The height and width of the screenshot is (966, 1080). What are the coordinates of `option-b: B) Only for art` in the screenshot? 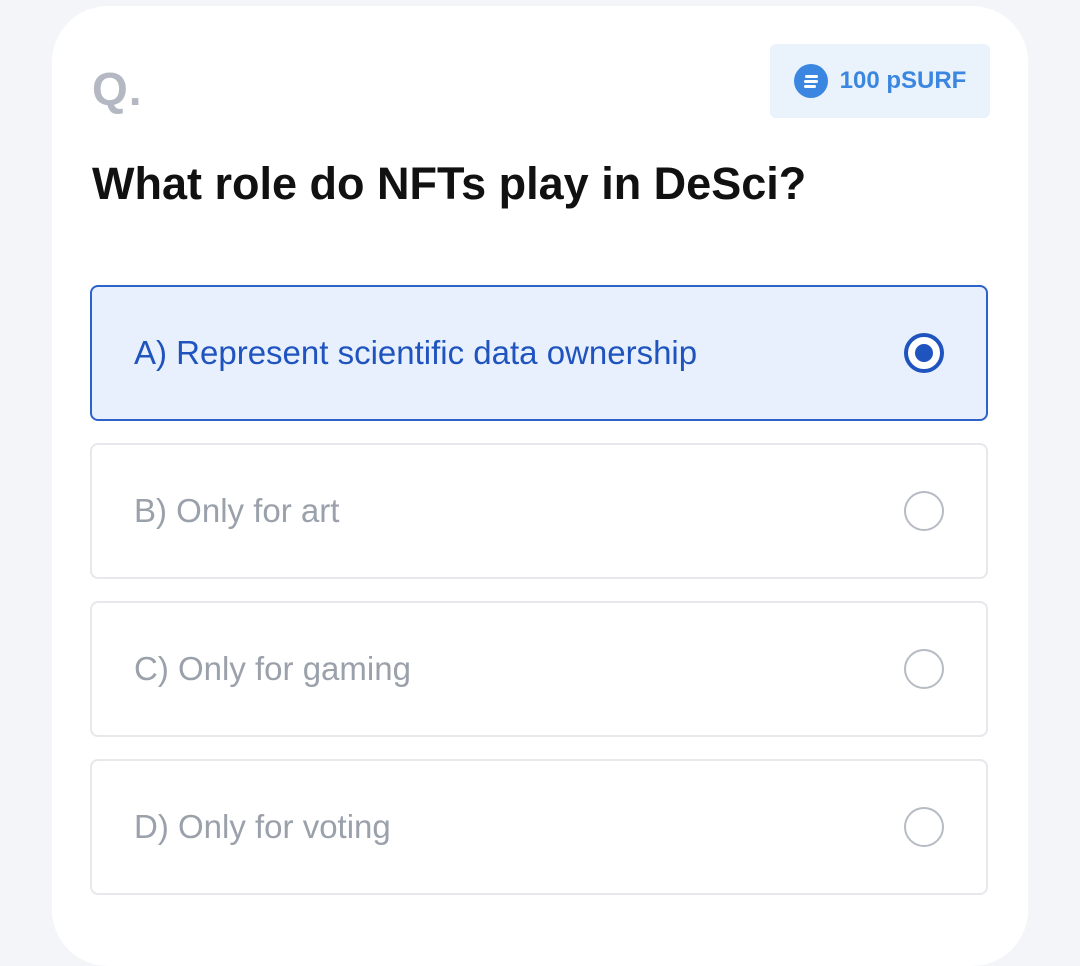 It's located at (539, 511).